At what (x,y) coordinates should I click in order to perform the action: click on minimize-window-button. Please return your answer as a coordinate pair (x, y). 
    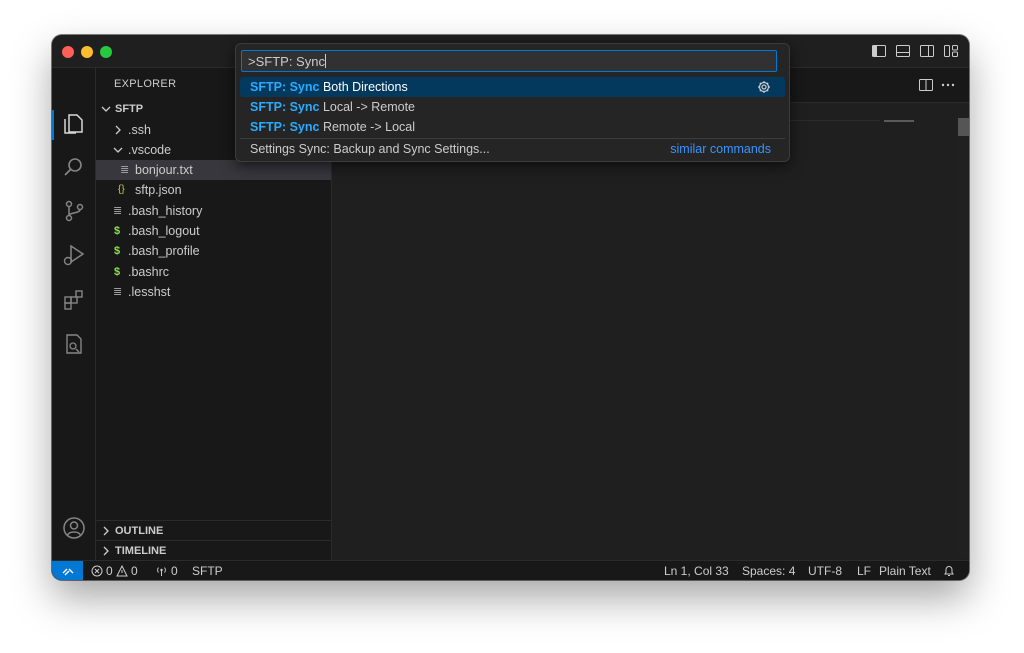
    Looking at the image, I should click on (87, 52).